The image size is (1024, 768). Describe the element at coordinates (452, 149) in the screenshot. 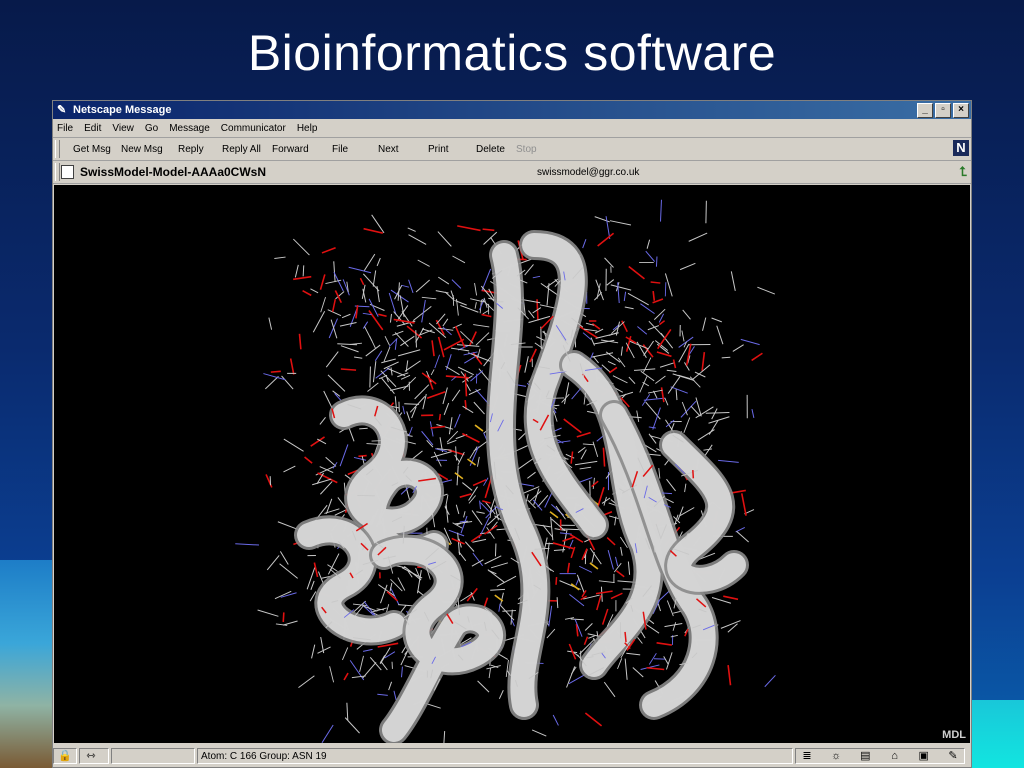

I see `print-button: Print` at that location.